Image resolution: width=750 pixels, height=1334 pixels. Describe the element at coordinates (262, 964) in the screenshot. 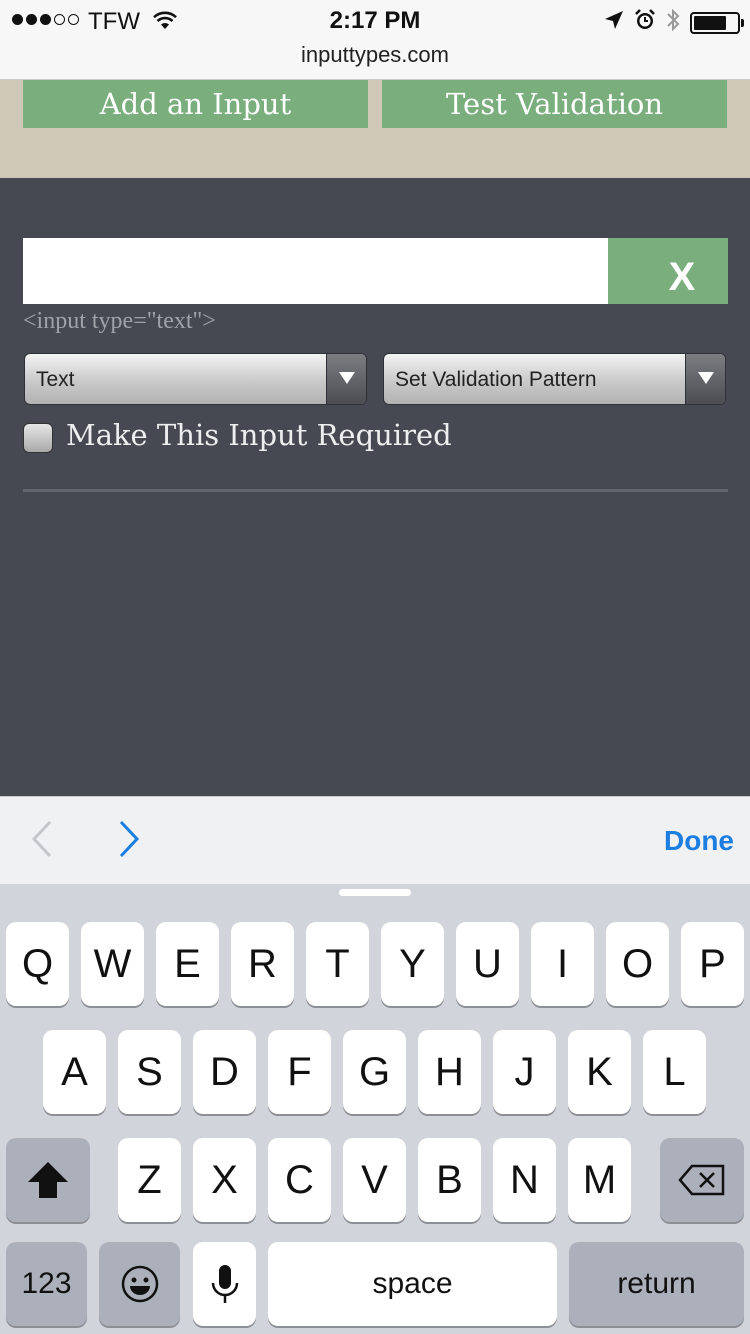

I see `key-r: R` at that location.